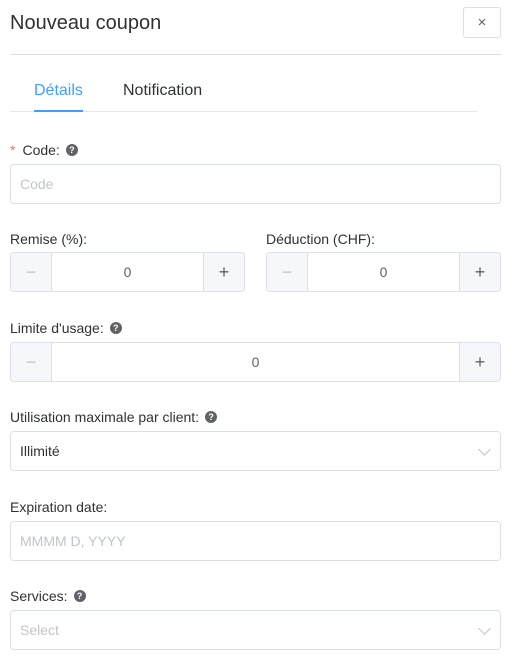 This screenshot has height=661, width=514. I want to click on usage-limit-increase-button: +, so click(479, 362).